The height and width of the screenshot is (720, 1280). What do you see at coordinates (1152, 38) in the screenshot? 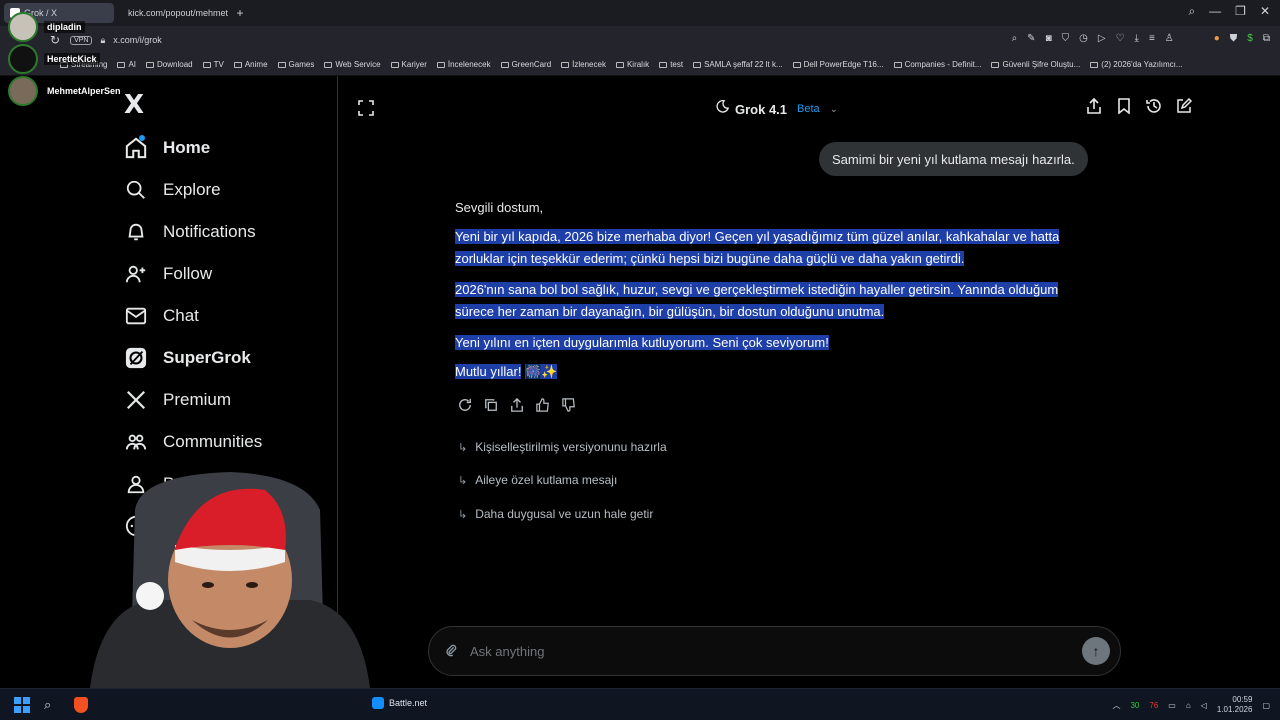
I see `menu-icon: ≡` at bounding box center [1152, 38].